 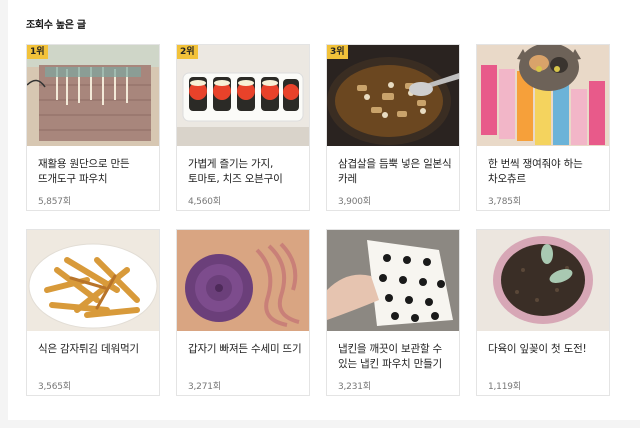 What do you see at coordinates (37, 52) in the screenshot?
I see `rank-badge: 1위` at bounding box center [37, 52].